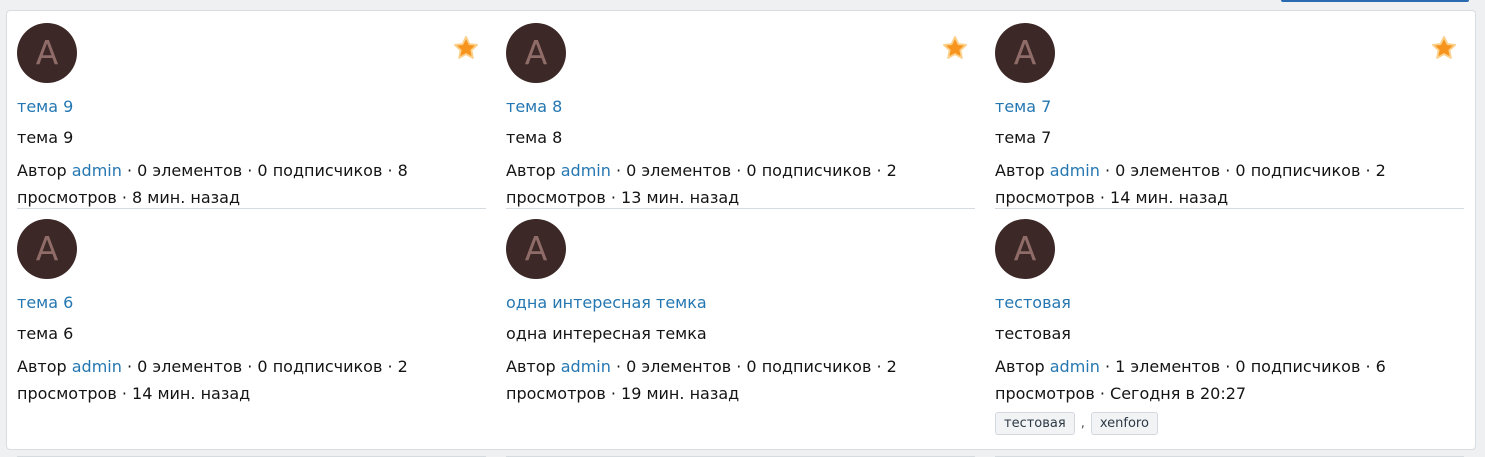  I want to click on collection-description: тестовая, so click(1033, 333).